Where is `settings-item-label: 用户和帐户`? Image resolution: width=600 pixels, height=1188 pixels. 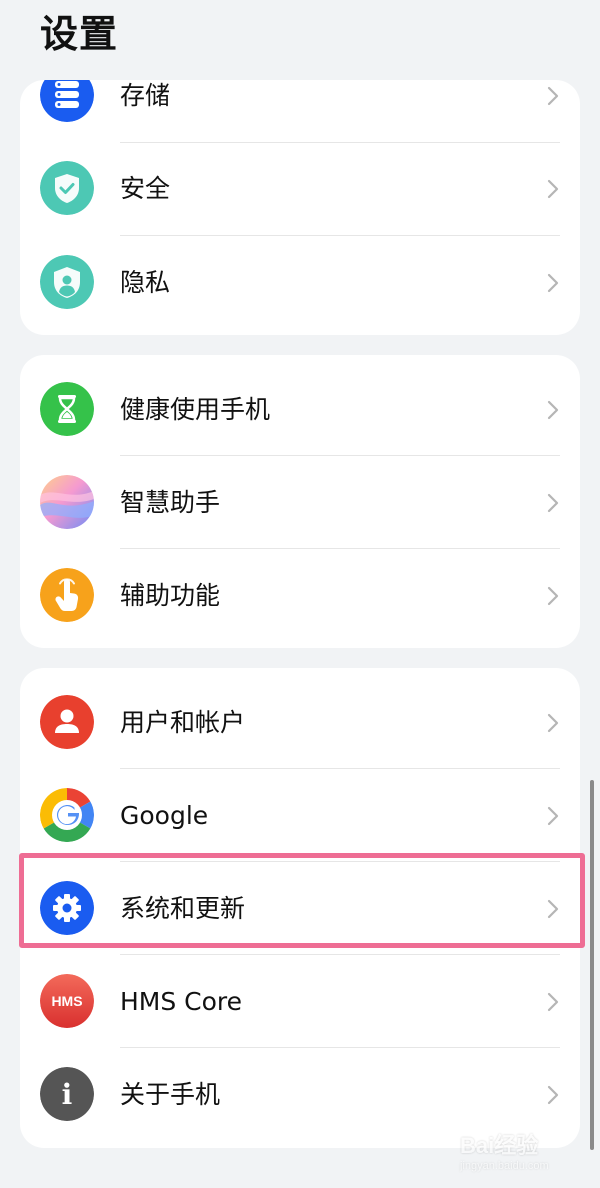
settings-item-label: 用户和帐户 is located at coordinates (183, 722).